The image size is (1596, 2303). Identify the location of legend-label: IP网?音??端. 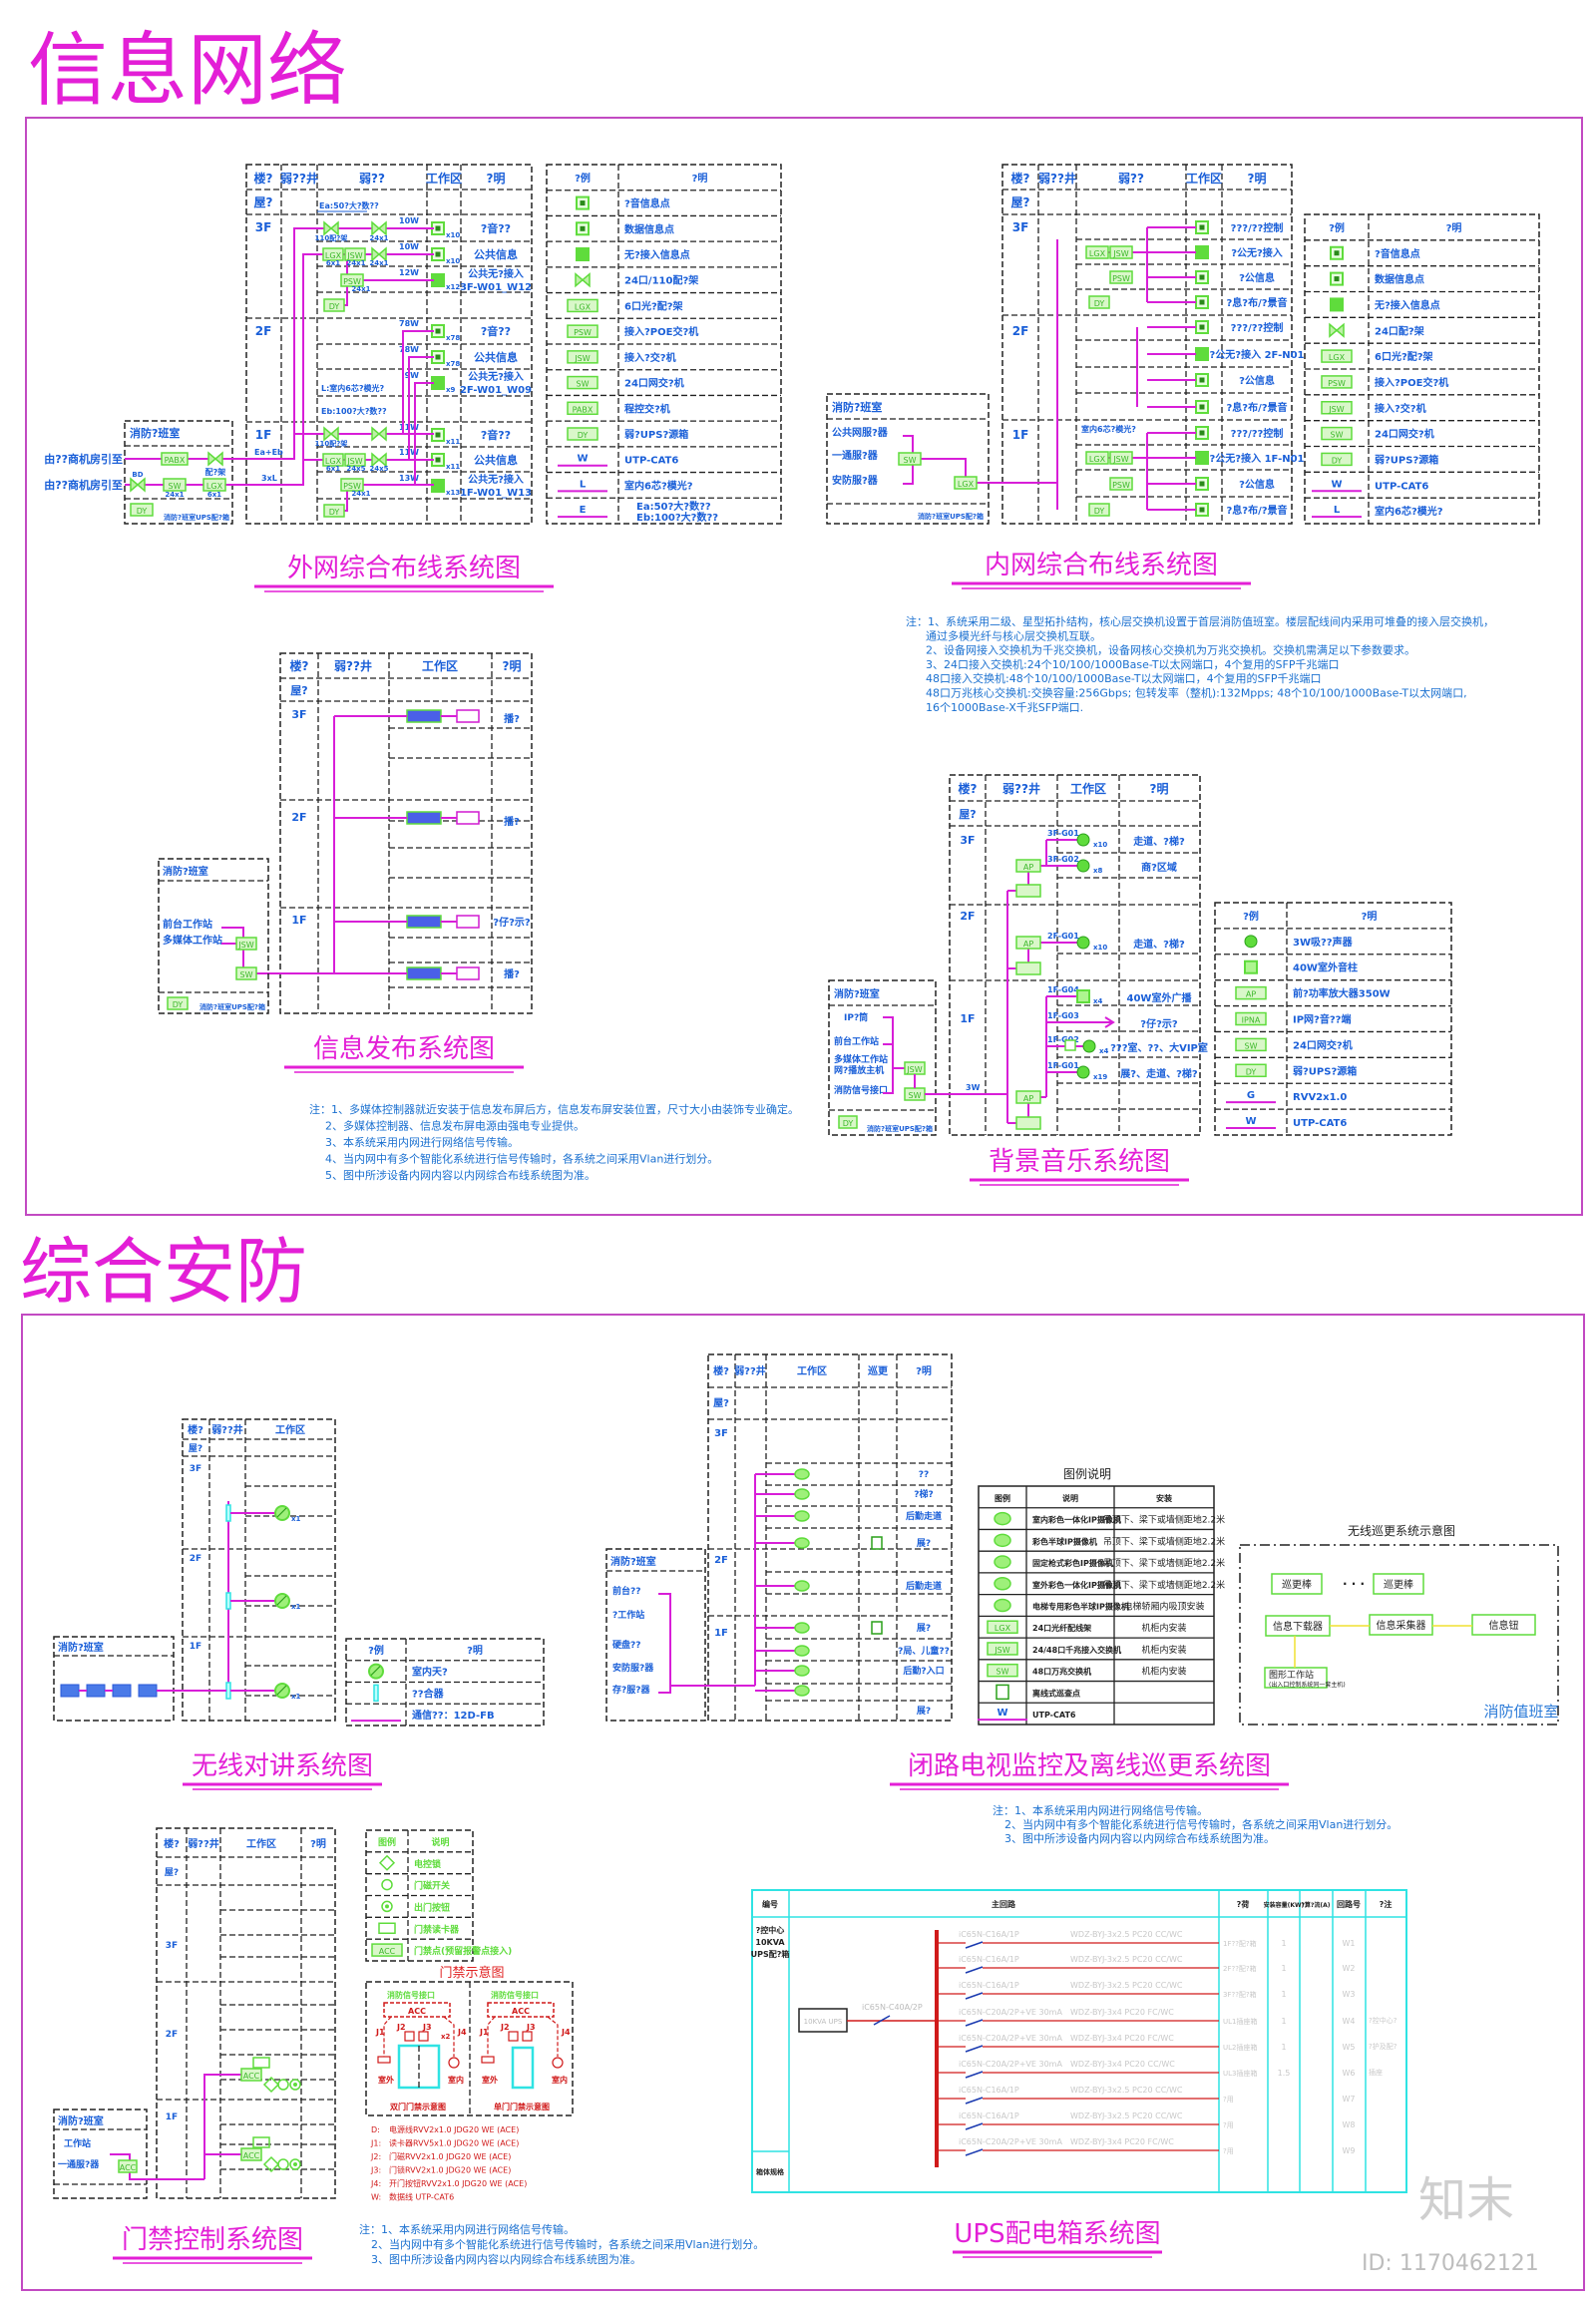
(1322, 1019).